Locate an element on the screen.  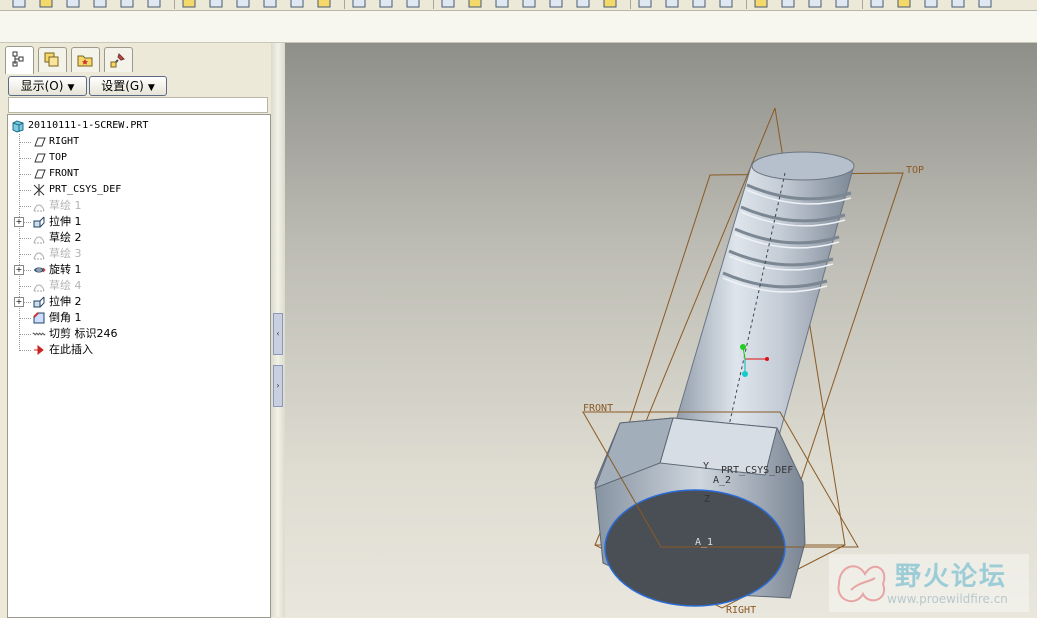
csys-button is located at coordinates (583, 5).